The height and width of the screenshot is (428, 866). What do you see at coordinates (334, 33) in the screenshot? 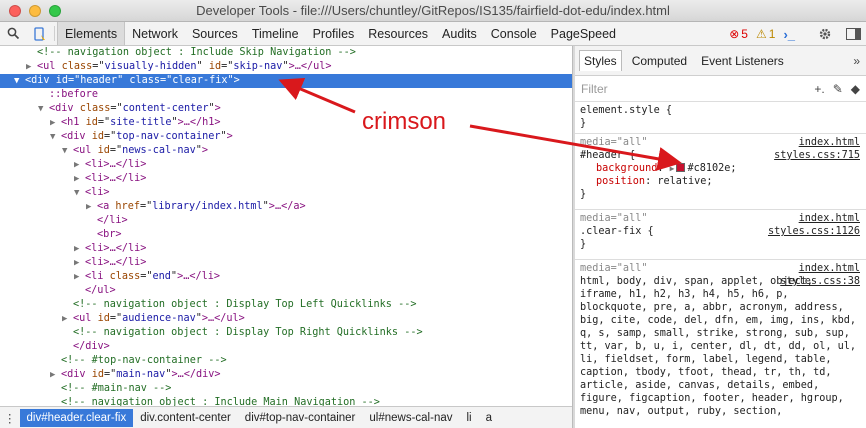
I see `tab-profiles: Profiles` at bounding box center [334, 33].